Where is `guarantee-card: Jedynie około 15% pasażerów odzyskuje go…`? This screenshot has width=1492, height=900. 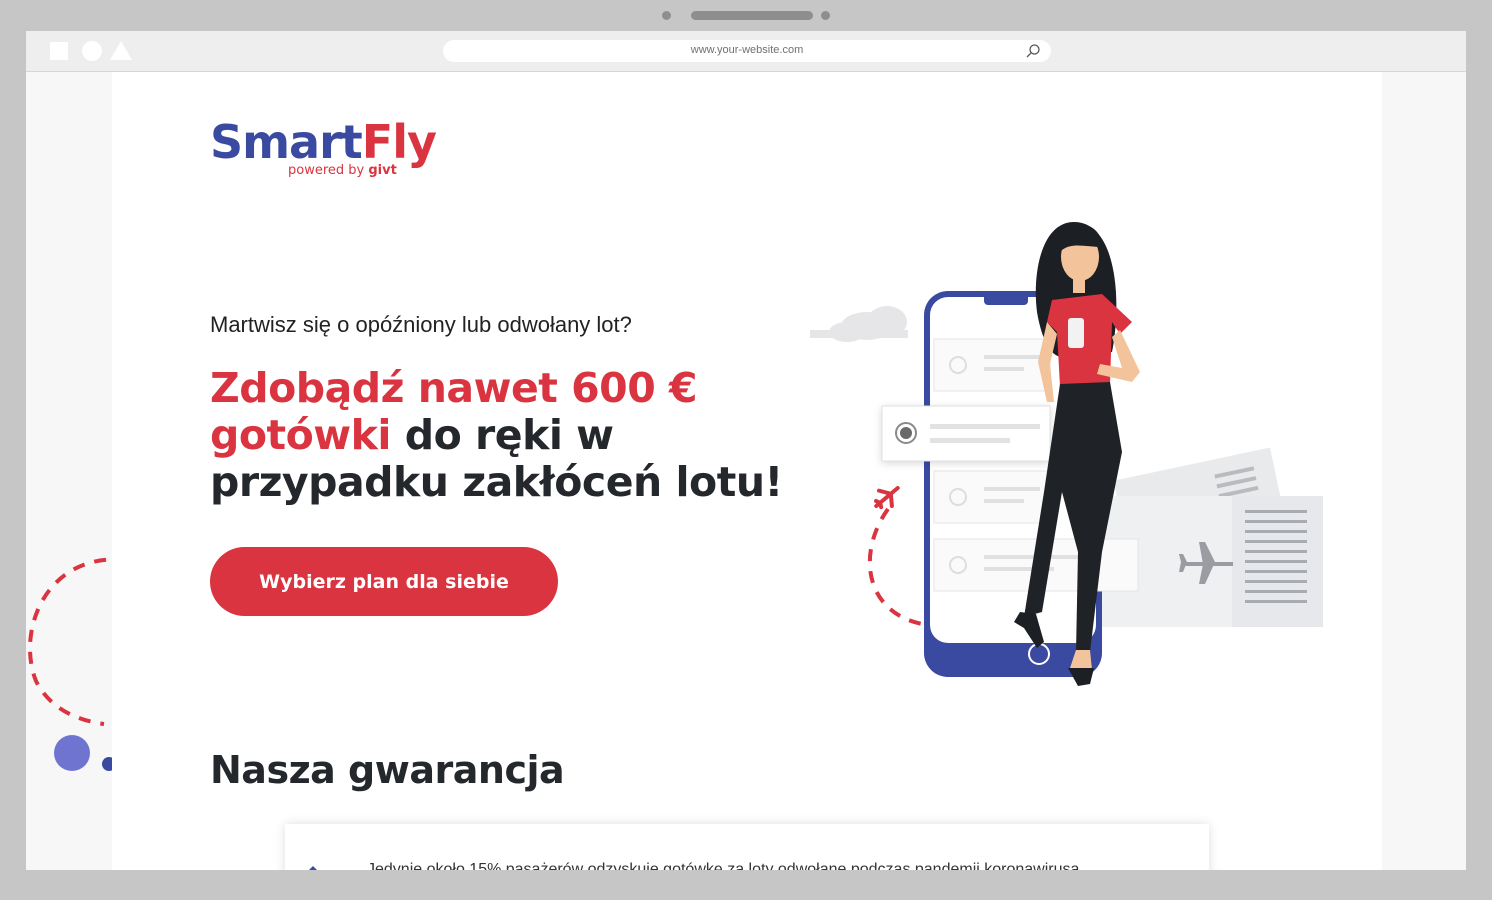
guarantee-card: Jedynie około 15% pasażerów odzyskuje go… is located at coordinates (747, 847).